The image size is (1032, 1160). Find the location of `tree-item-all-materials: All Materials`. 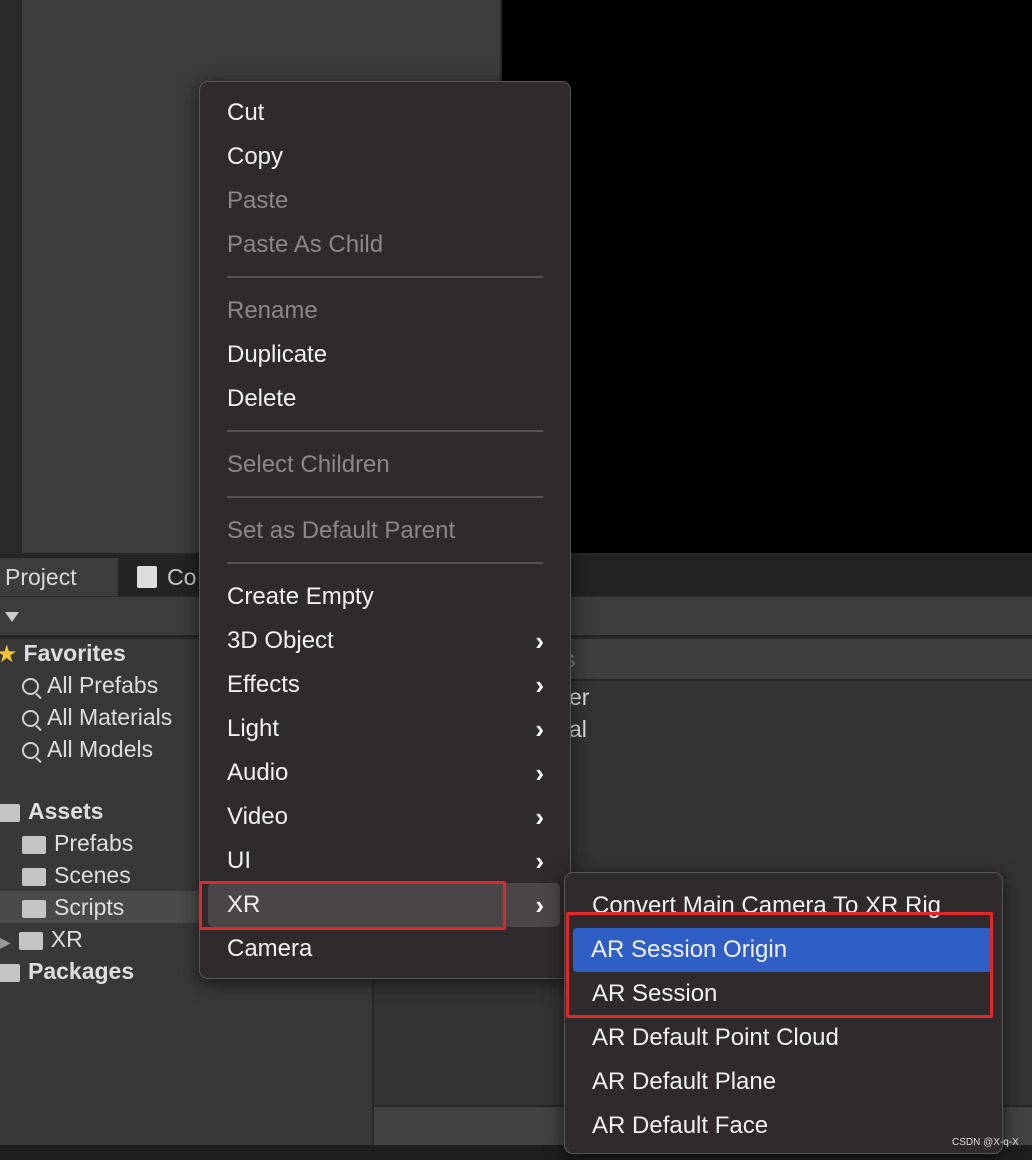

tree-item-all-materials: All Materials is located at coordinates (97, 717).